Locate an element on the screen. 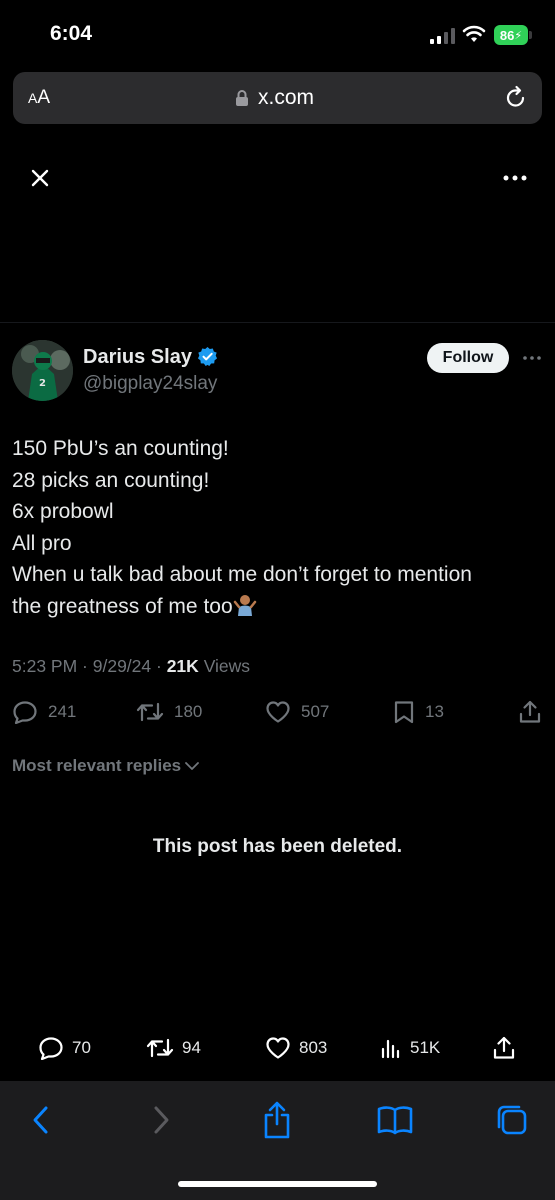  replies-sort-dropdown: Most relevant replies is located at coordinates (106, 766).